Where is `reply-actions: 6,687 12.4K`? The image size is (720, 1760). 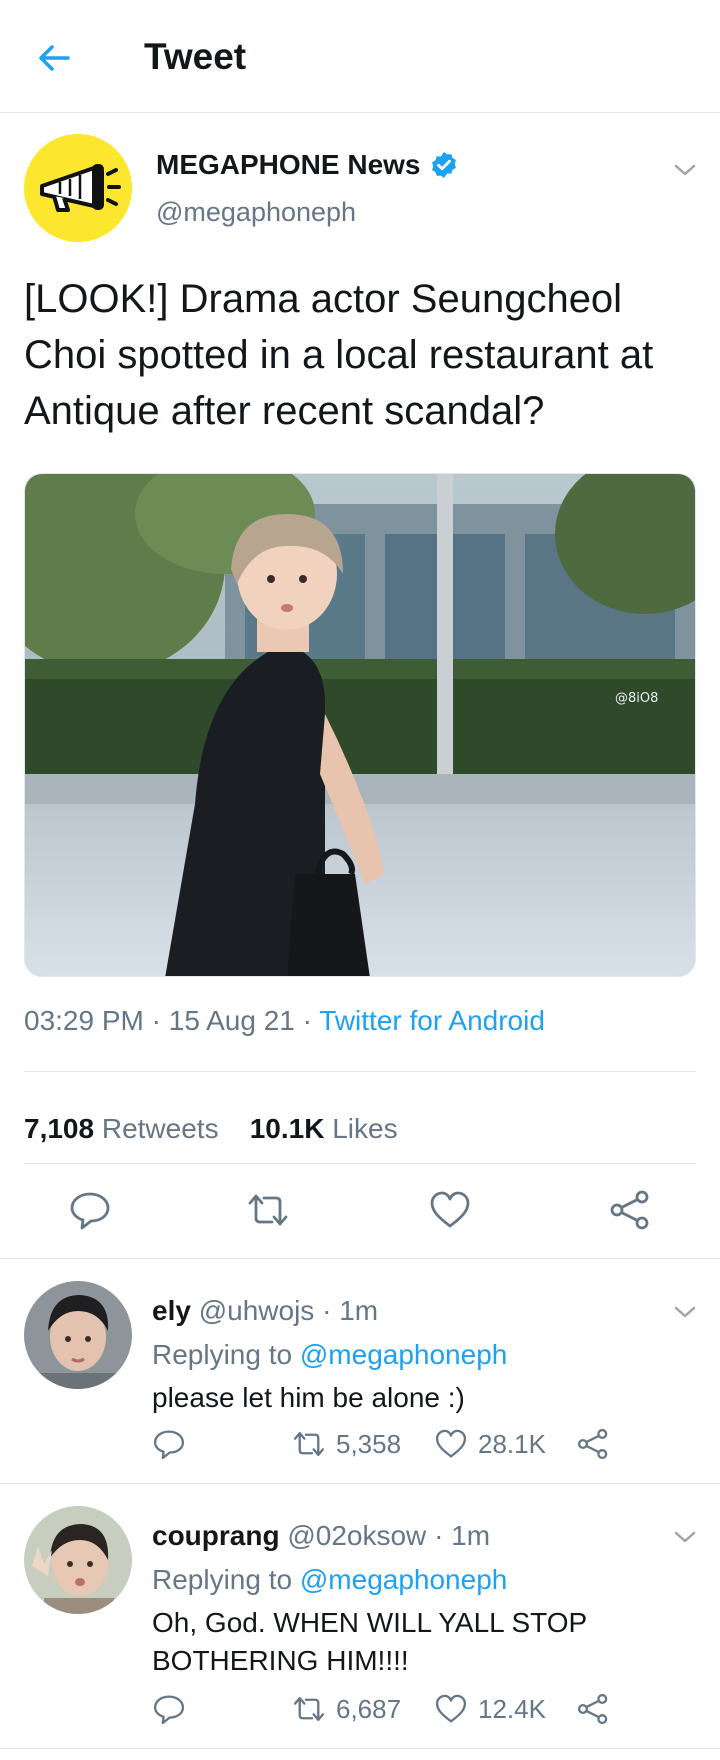 reply-actions: 6,687 12.4K is located at coordinates (432, 1712).